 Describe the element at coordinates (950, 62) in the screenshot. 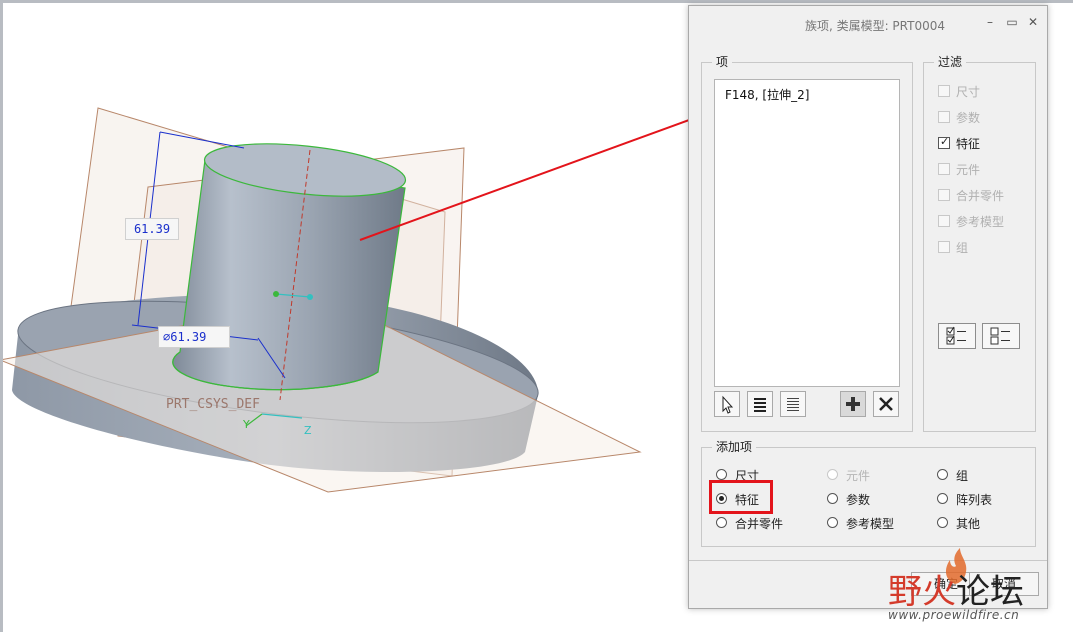

I see `filter-group-title: 过滤` at that location.